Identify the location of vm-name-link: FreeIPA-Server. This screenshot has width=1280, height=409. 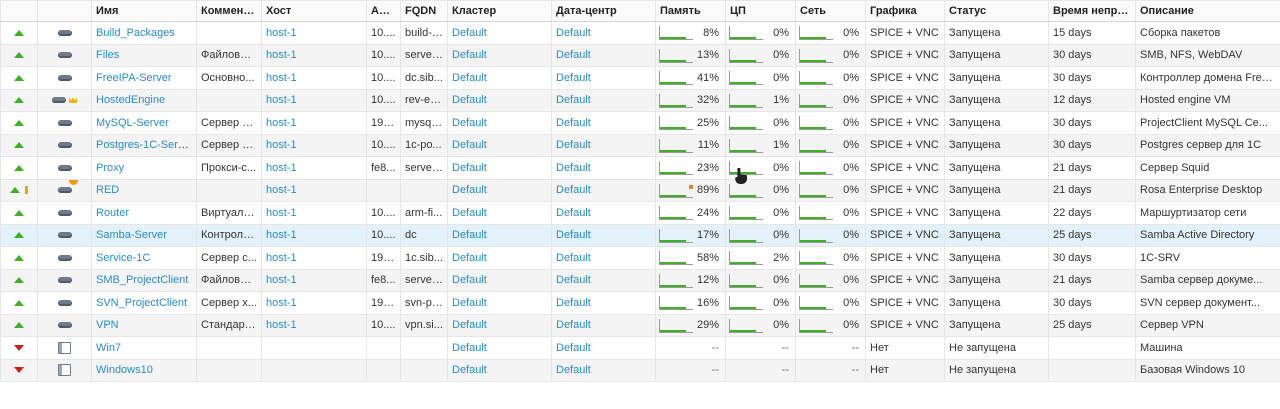
(134, 78).